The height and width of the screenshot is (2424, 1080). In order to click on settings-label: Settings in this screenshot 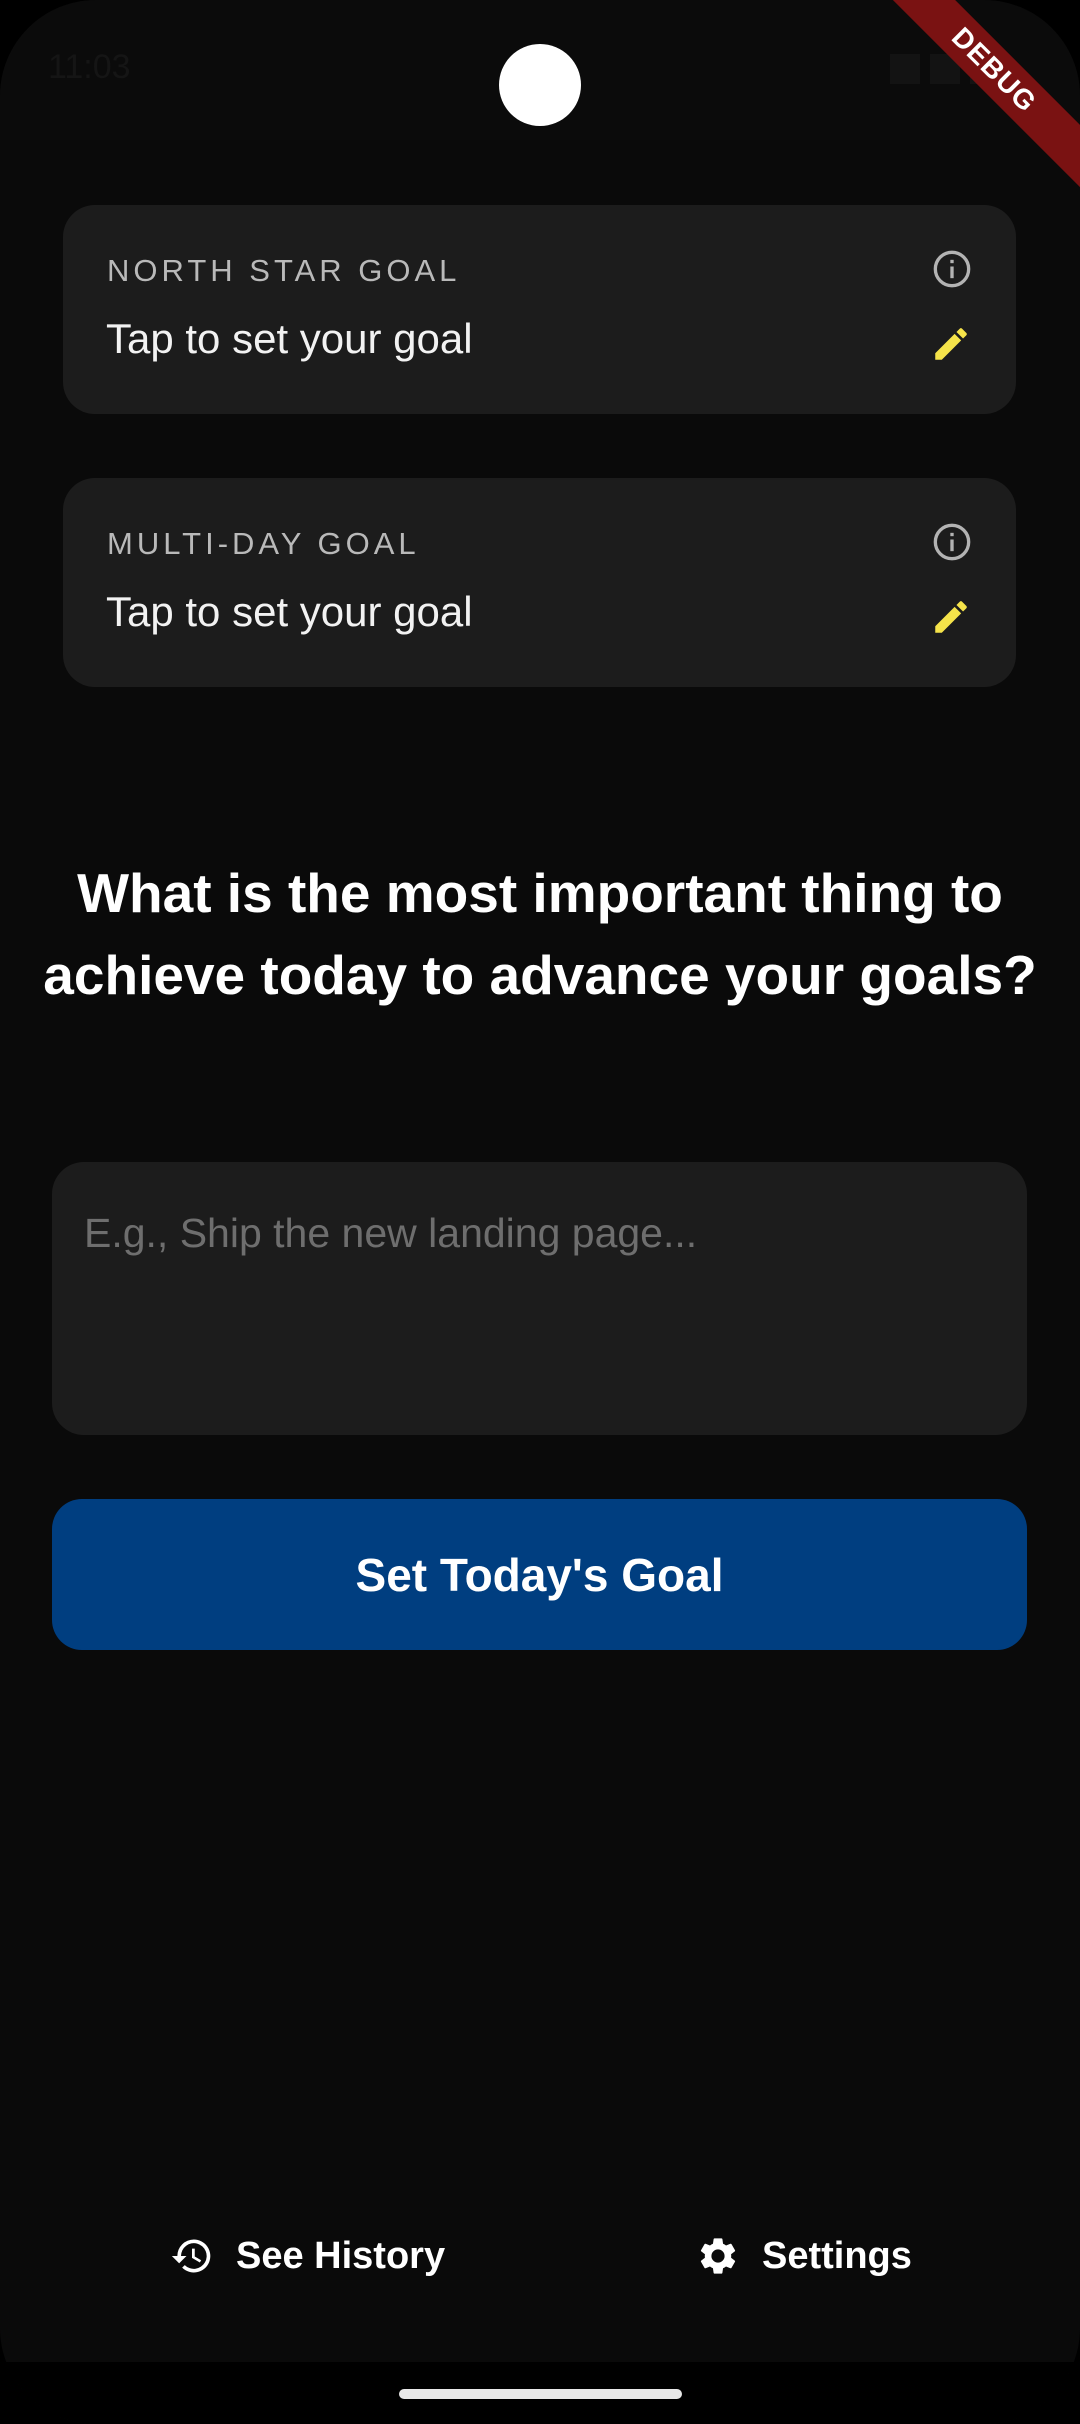, I will do `click(837, 2255)`.